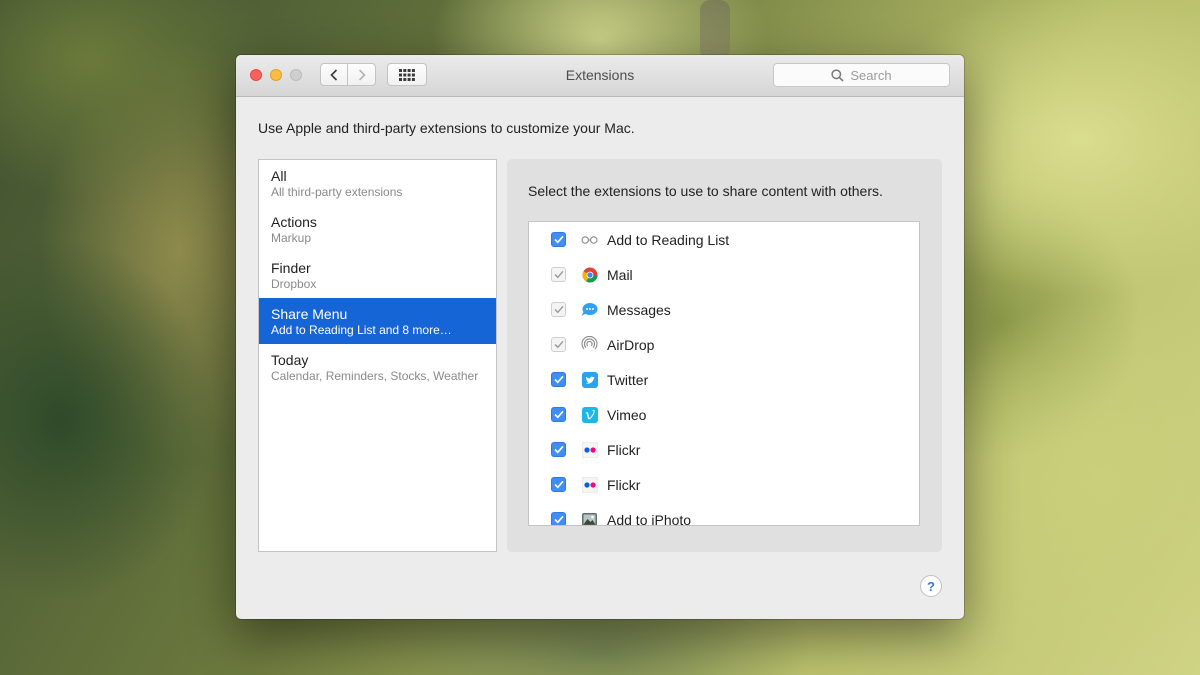 The width and height of the screenshot is (1200, 675). Describe the element at coordinates (724, 379) in the screenshot. I see `extension-row-twitter: Twitter` at that location.